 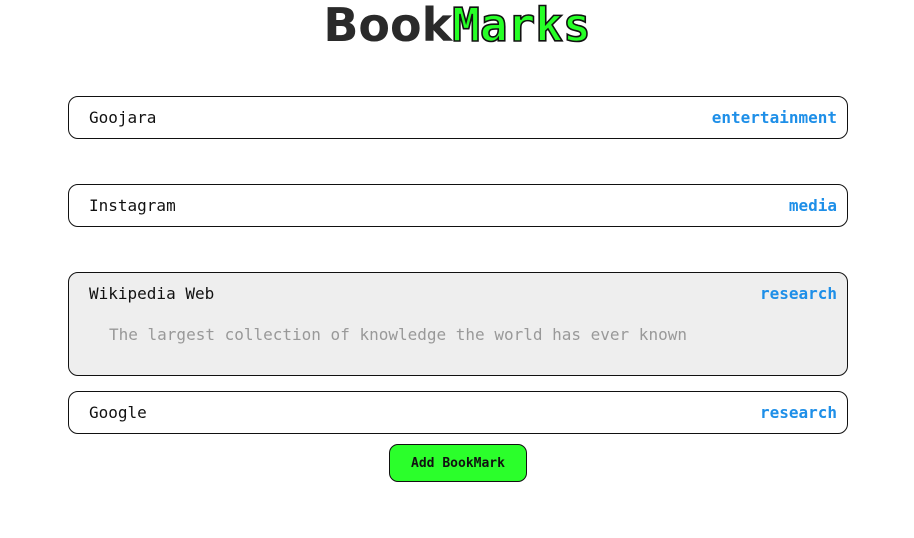 What do you see at coordinates (774, 117) in the screenshot?
I see `bookmark-category: entertainment` at bounding box center [774, 117].